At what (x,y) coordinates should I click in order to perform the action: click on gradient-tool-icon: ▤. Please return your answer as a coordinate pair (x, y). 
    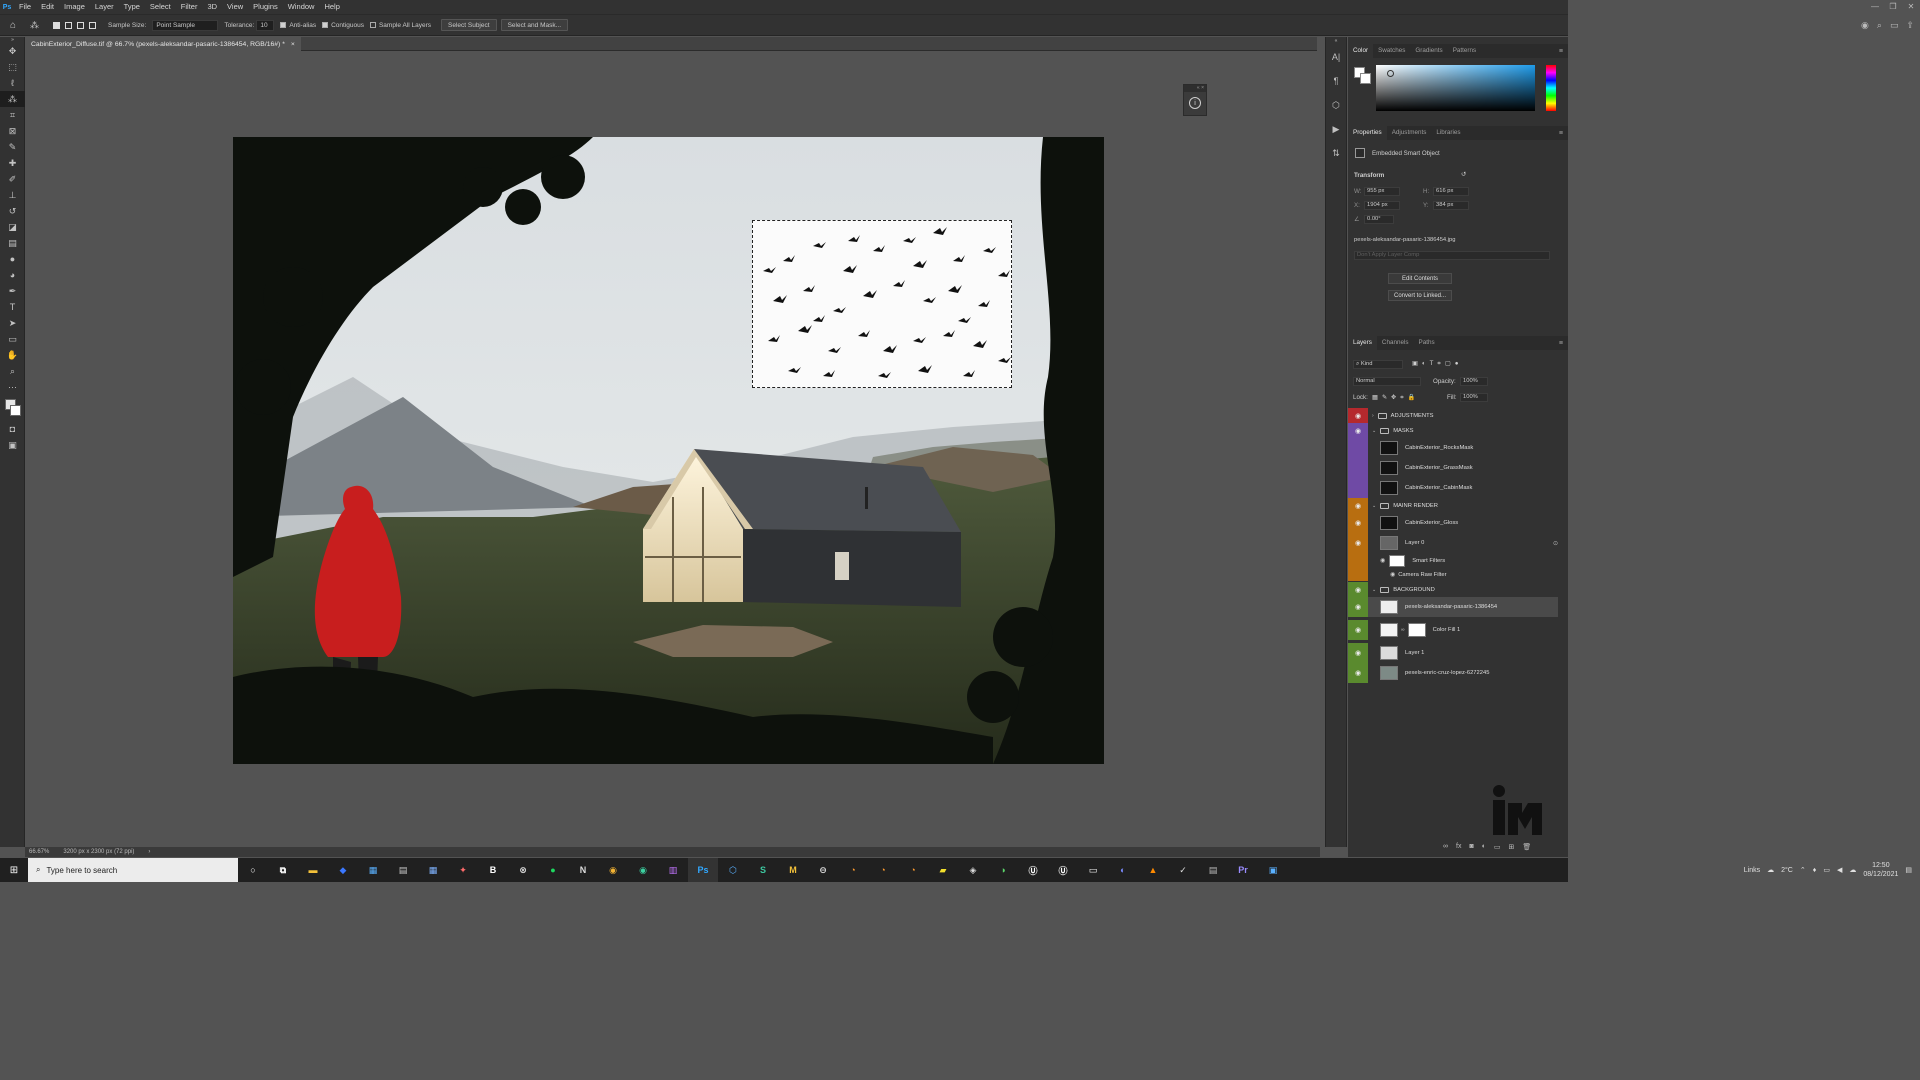
    Looking at the image, I should click on (12, 243).